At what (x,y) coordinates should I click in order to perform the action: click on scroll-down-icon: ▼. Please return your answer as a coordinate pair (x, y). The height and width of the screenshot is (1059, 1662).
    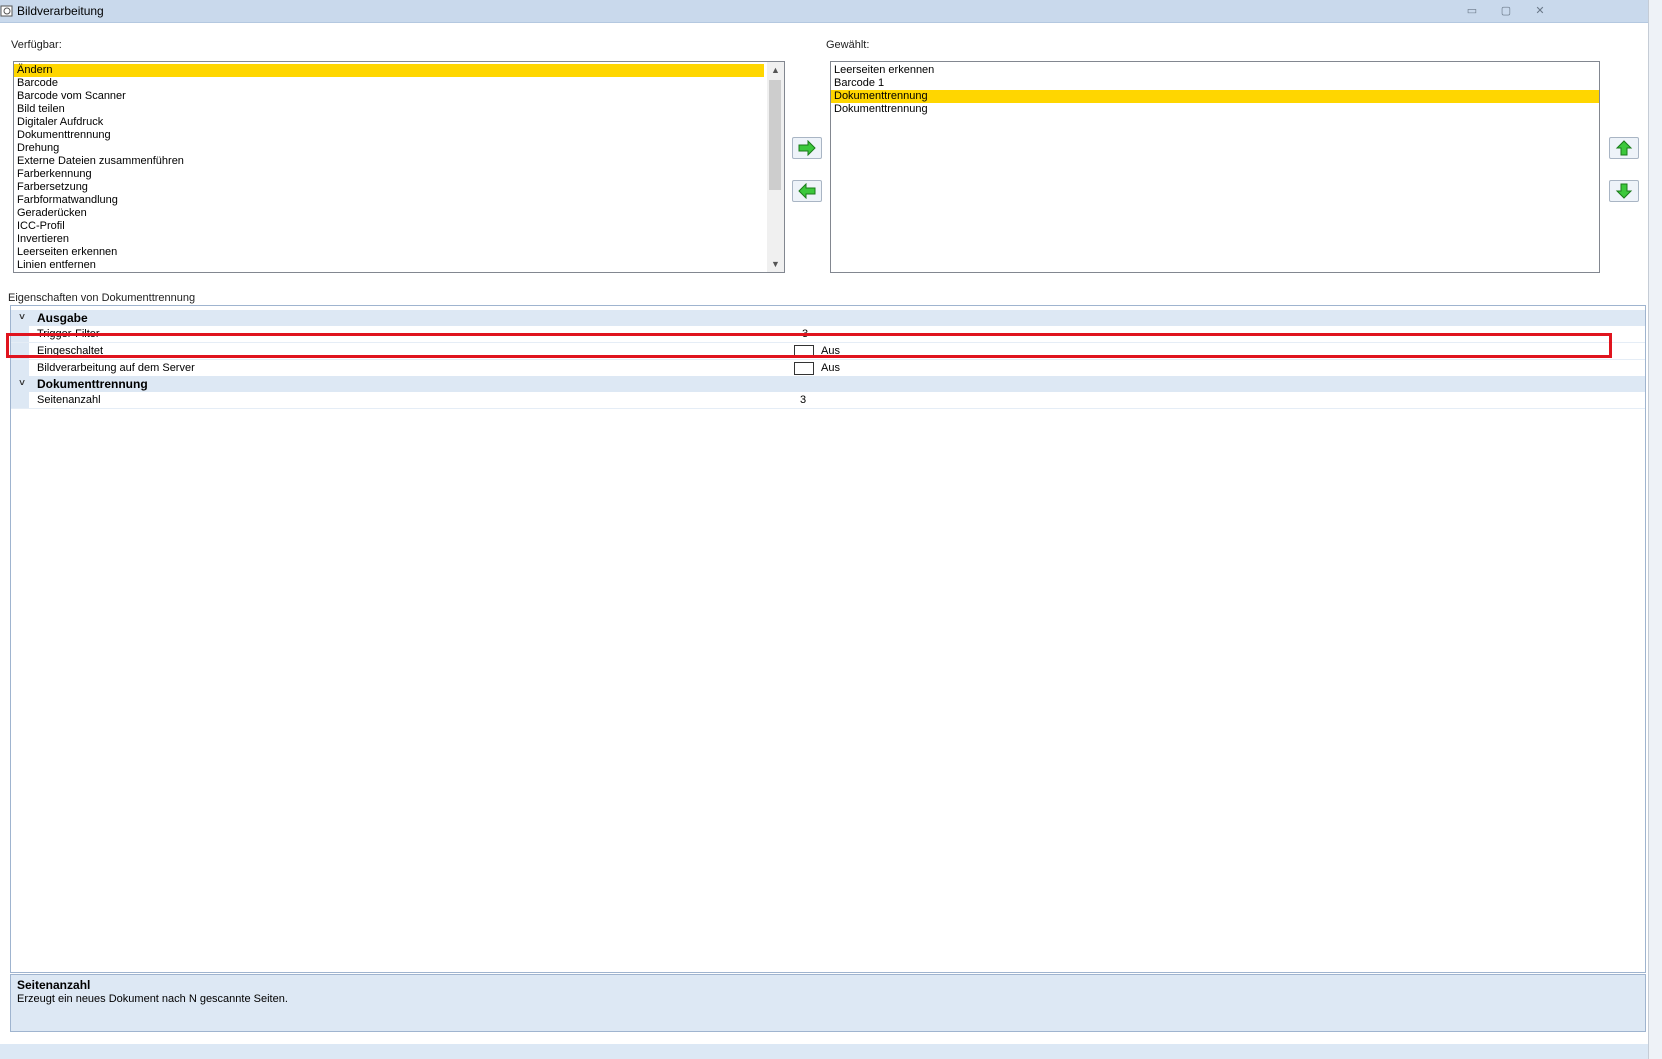
    Looking at the image, I should click on (775, 264).